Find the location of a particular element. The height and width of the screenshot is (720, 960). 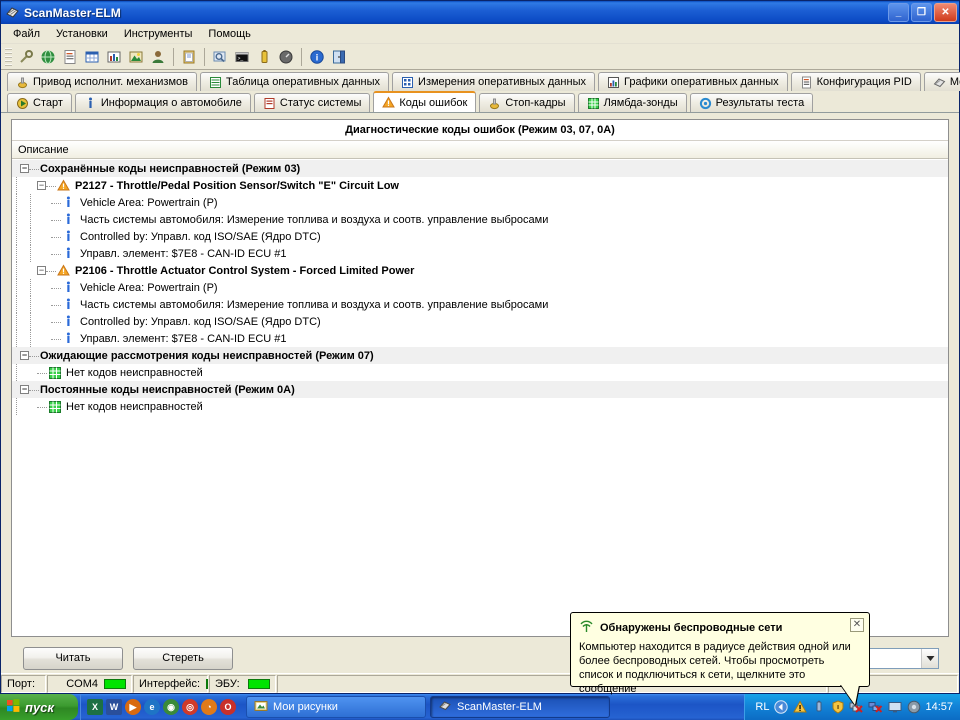

chevron-left-icon is located at coordinates (780, 707).